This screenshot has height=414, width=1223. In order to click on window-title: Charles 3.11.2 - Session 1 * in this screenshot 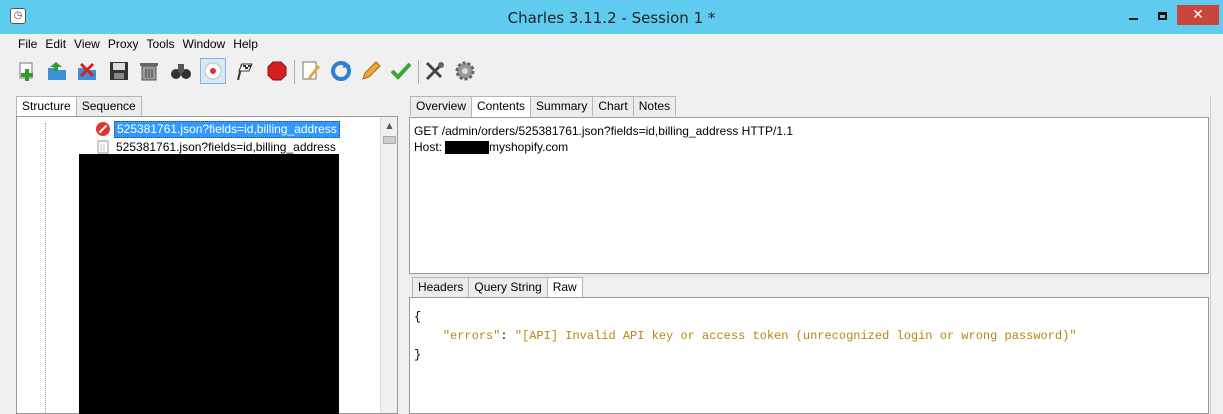, I will do `click(611, 18)`.